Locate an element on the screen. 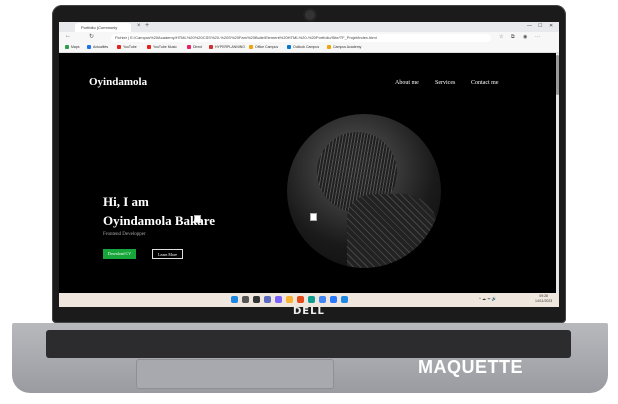 The width and height of the screenshot is (618, 404). bookmark-item: Maps is located at coordinates (72, 47).